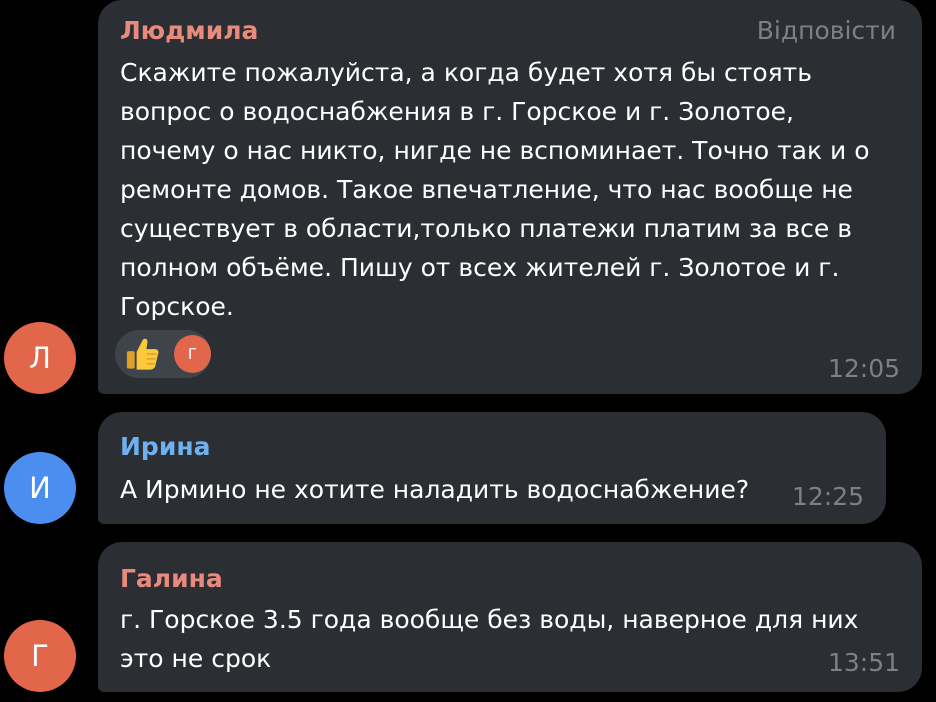  Describe the element at coordinates (165, 446) in the screenshot. I see `sender-name: Ирина` at that location.